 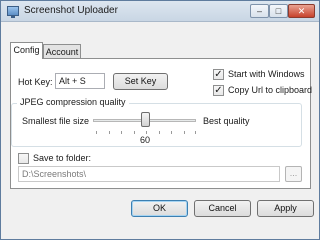 I want to click on ok-button: OK, so click(x=159, y=208).